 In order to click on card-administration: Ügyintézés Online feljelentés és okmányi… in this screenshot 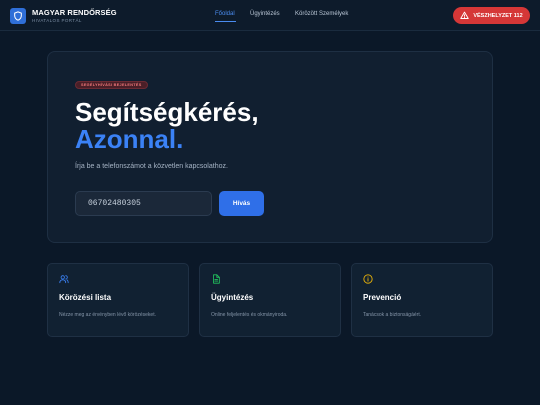, I will do `click(270, 300)`.